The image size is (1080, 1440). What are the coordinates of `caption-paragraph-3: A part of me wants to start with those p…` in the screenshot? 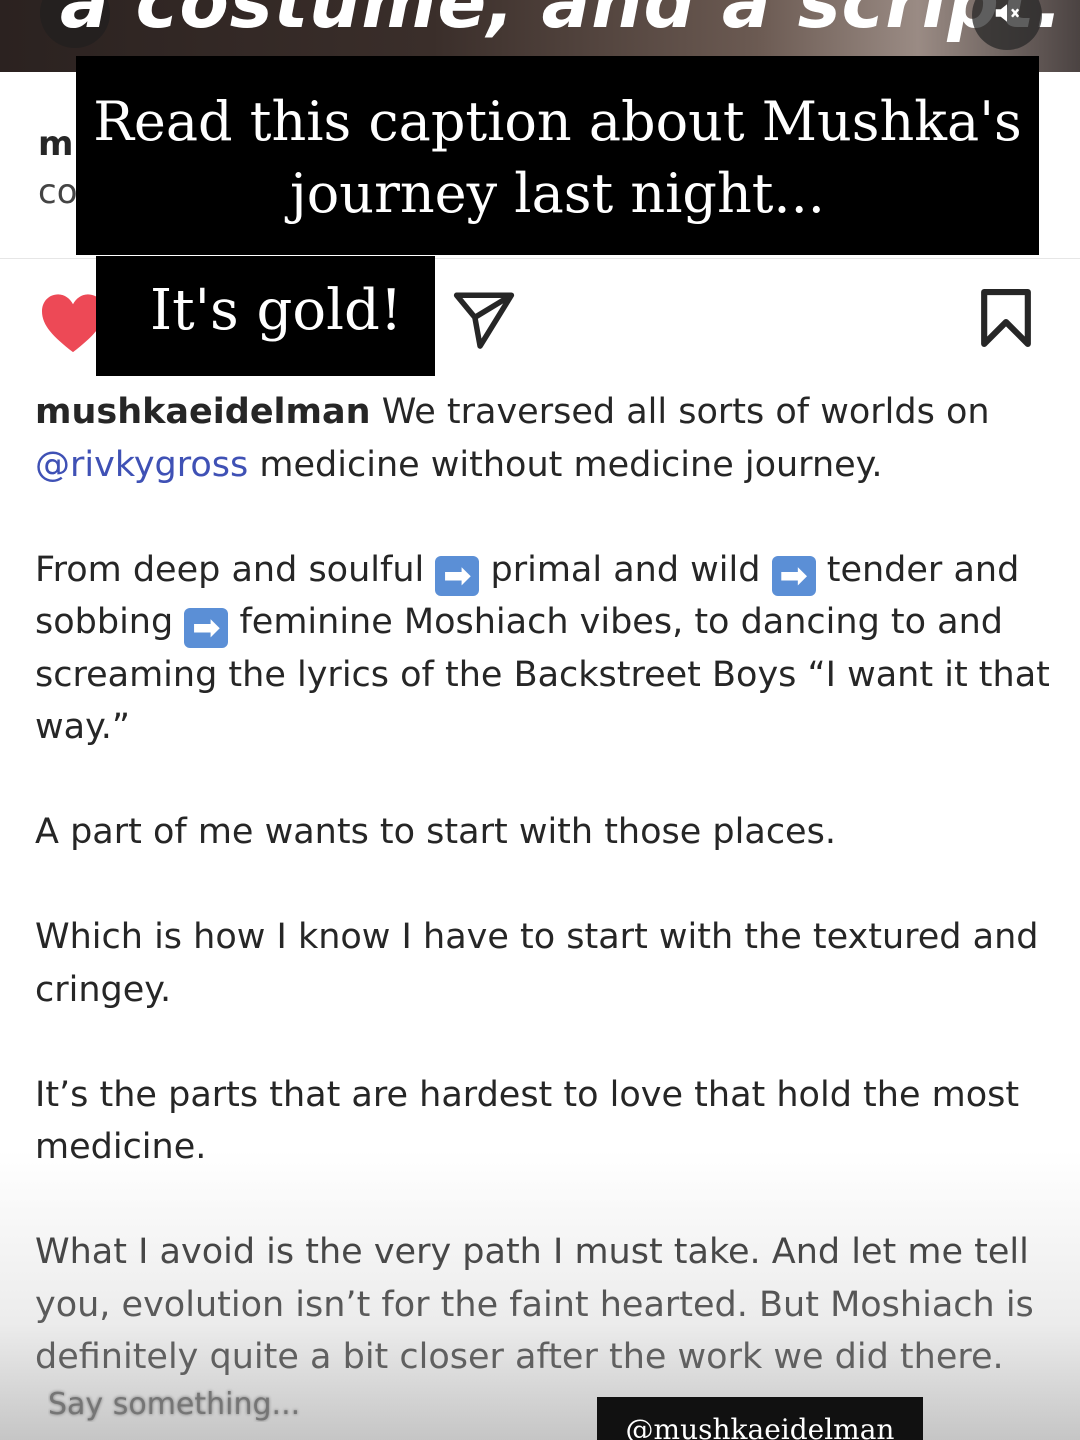 It's located at (435, 832).